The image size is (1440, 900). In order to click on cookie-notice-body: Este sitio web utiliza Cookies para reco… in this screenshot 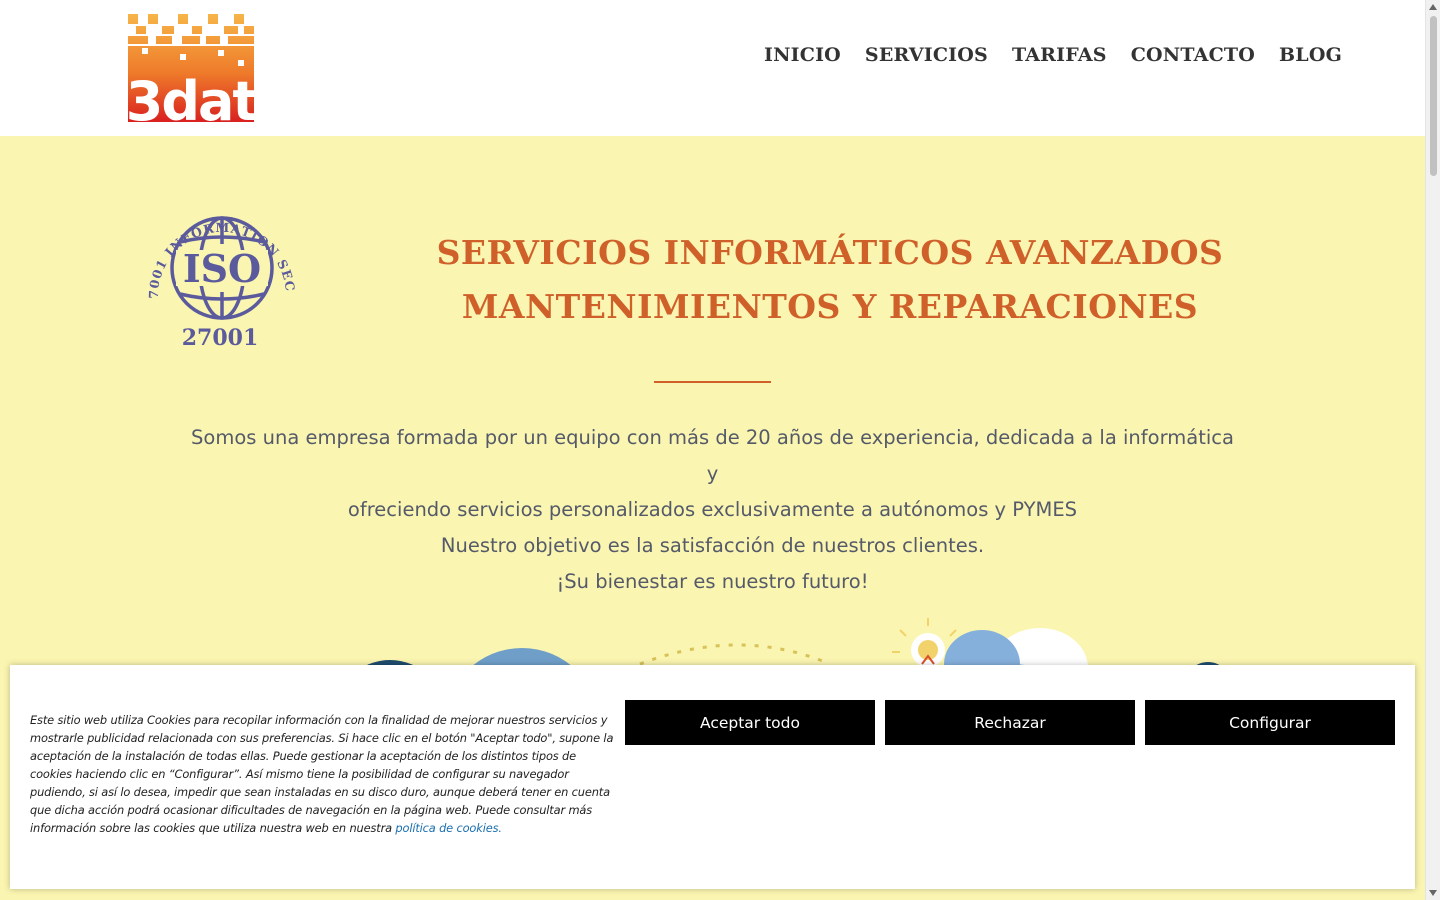, I will do `click(322, 774)`.